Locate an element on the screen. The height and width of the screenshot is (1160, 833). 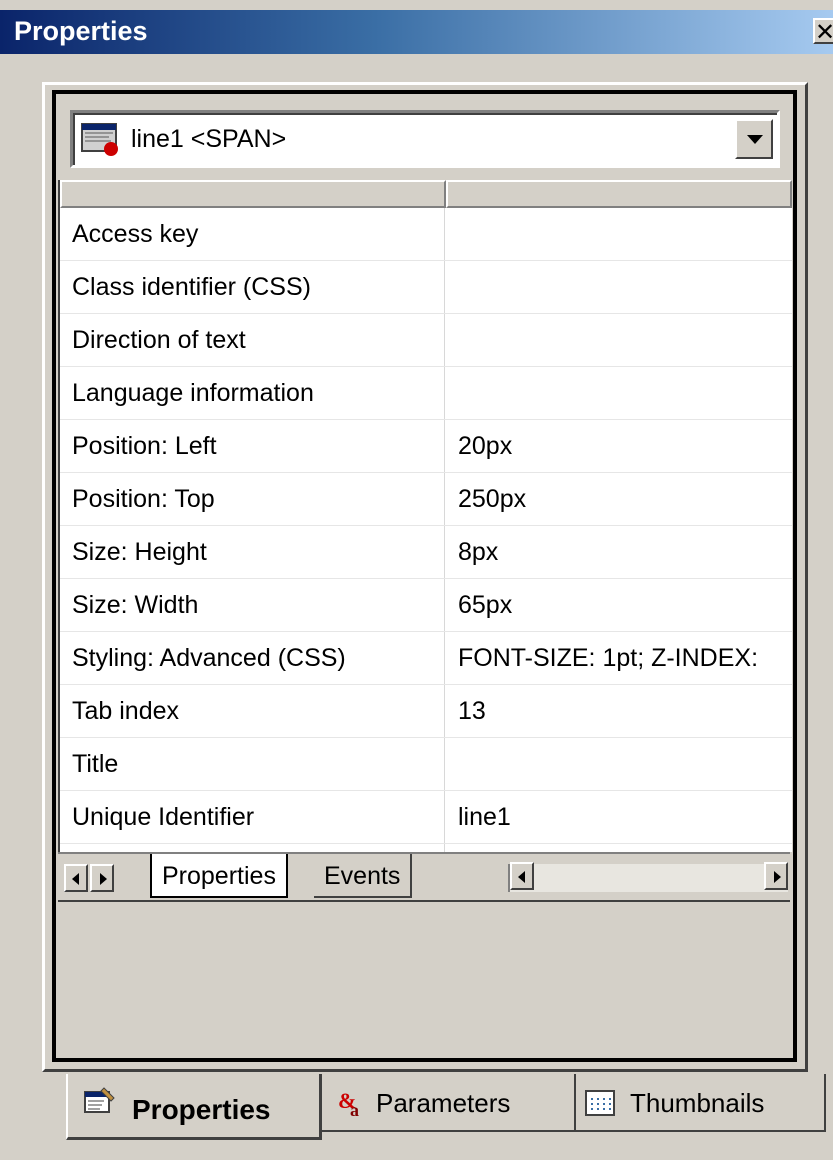
close-icon: ✕ is located at coordinates (824, 31).